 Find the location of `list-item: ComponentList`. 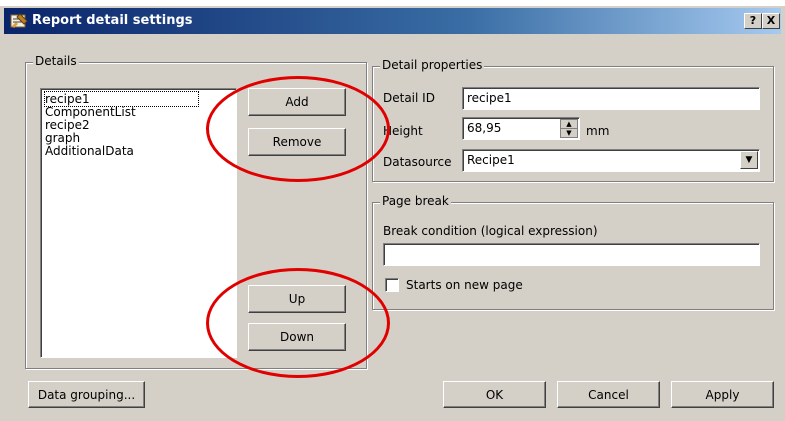

list-item: ComponentList is located at coordinates (90, 112).